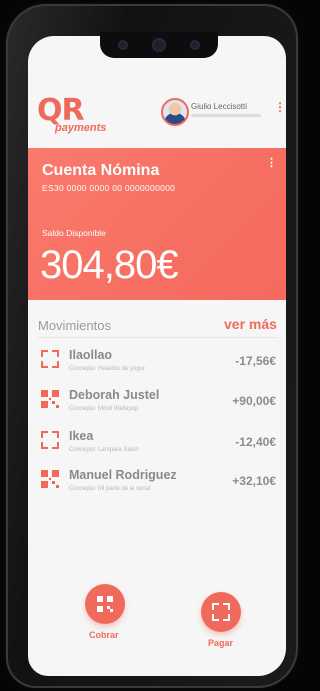 This screenshot has height=691, width=320. I want to click on account-title: Cuenta Nómina, so click(101, 170).